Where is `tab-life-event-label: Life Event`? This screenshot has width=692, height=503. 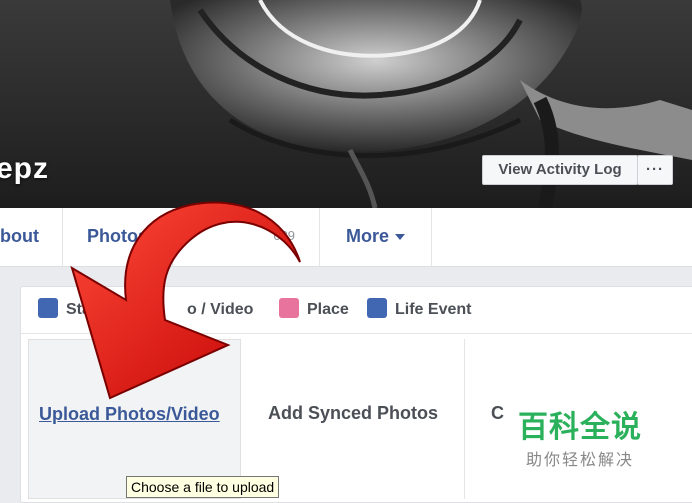 tab-life-event-label: Life Event is located at coordinates (433, 309).